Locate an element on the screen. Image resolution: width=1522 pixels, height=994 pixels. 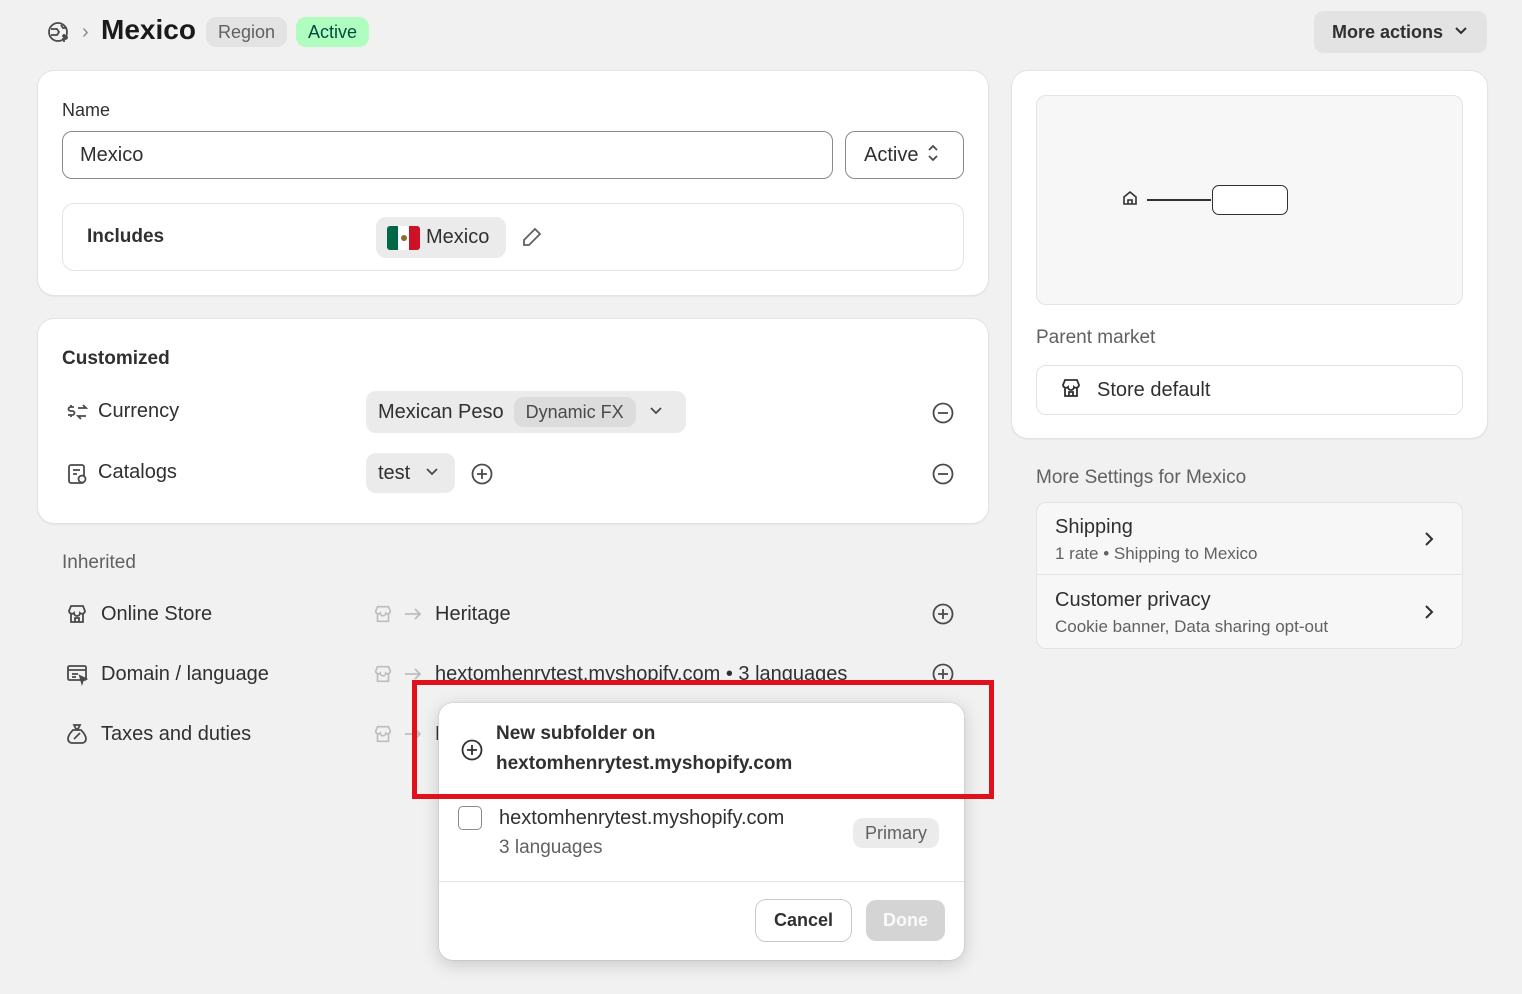
taxes-icon is located at coordinates (77, 736).